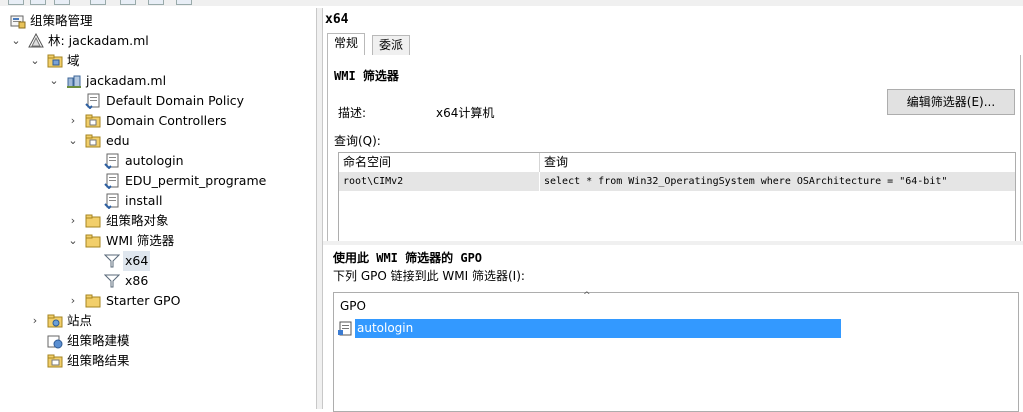 This screenshot has height=412, width=1023. What do you see at coordinates (55, 61) in the screenshot?
I see `domains-folder-icon` at bounding box center [55, 61].